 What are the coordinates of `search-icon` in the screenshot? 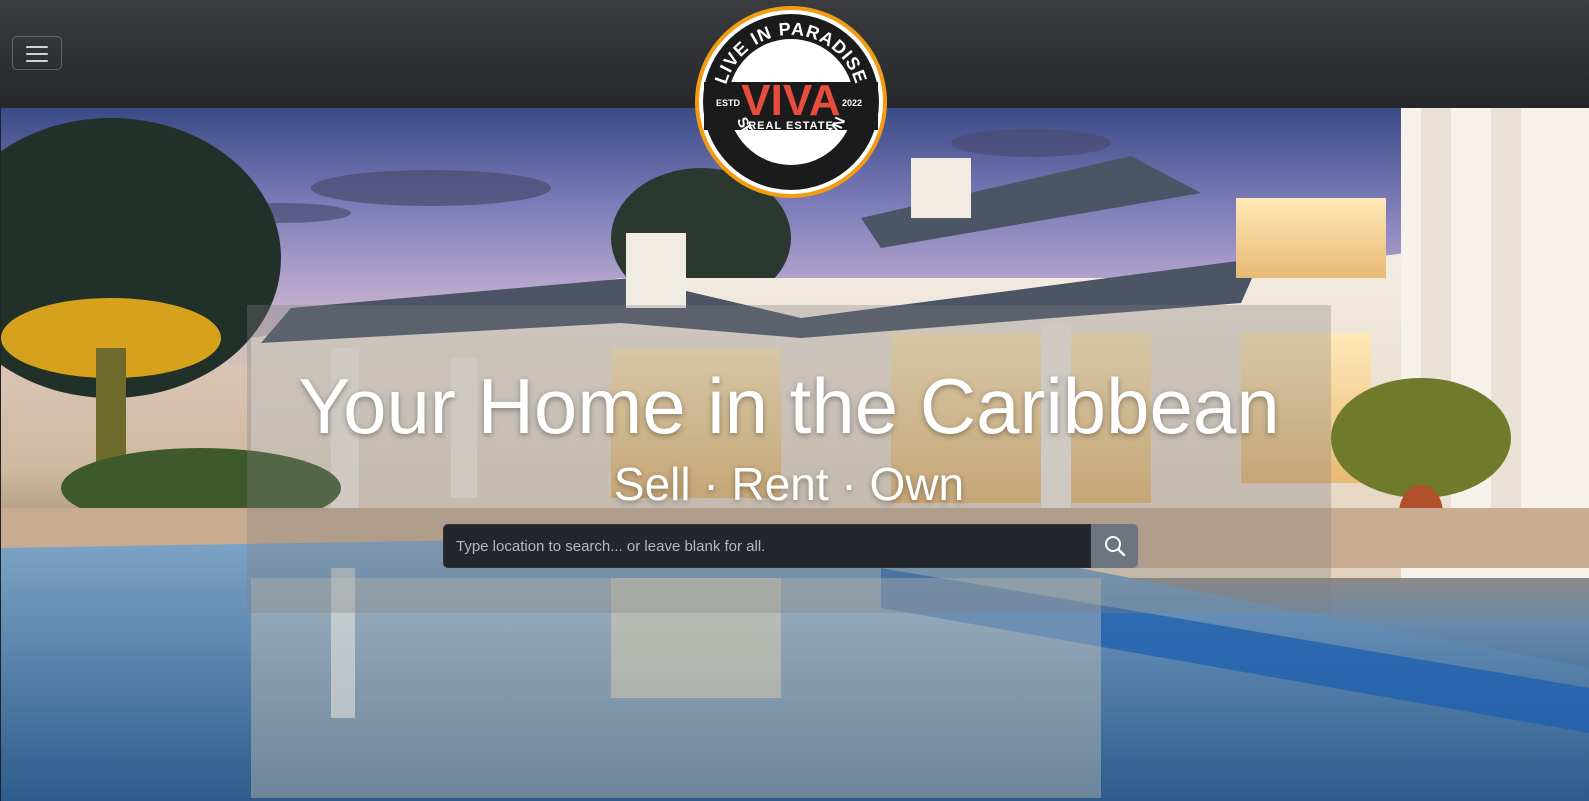 It's located at (1115, 546).